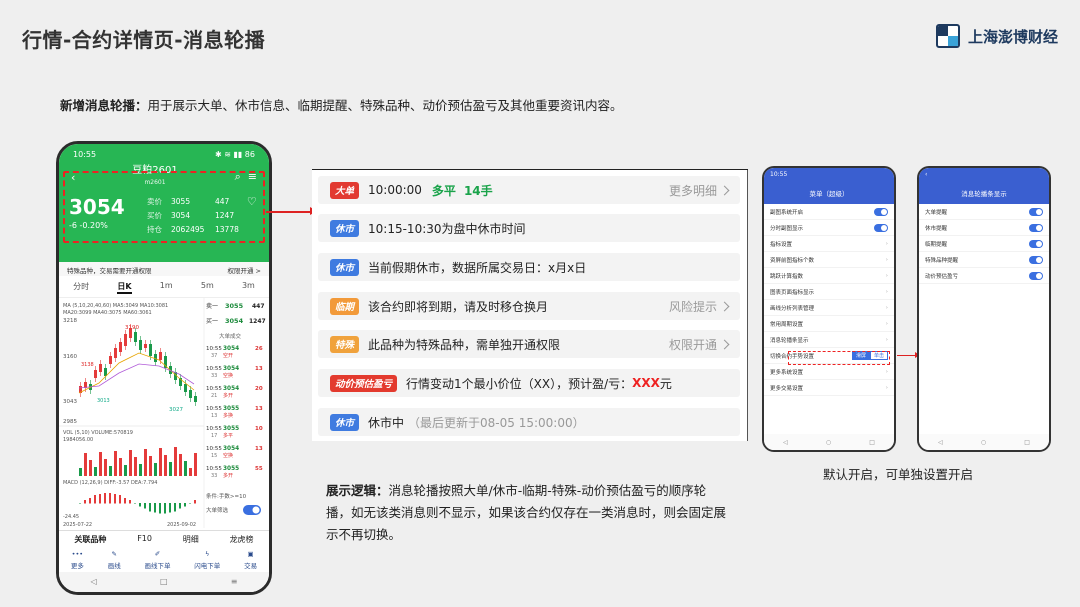 The width and height of the screenshot is (1080, 607). Describe the element at coordinates (214, 449) in the screenshot. I see `trade-time: 10:55` at that location.